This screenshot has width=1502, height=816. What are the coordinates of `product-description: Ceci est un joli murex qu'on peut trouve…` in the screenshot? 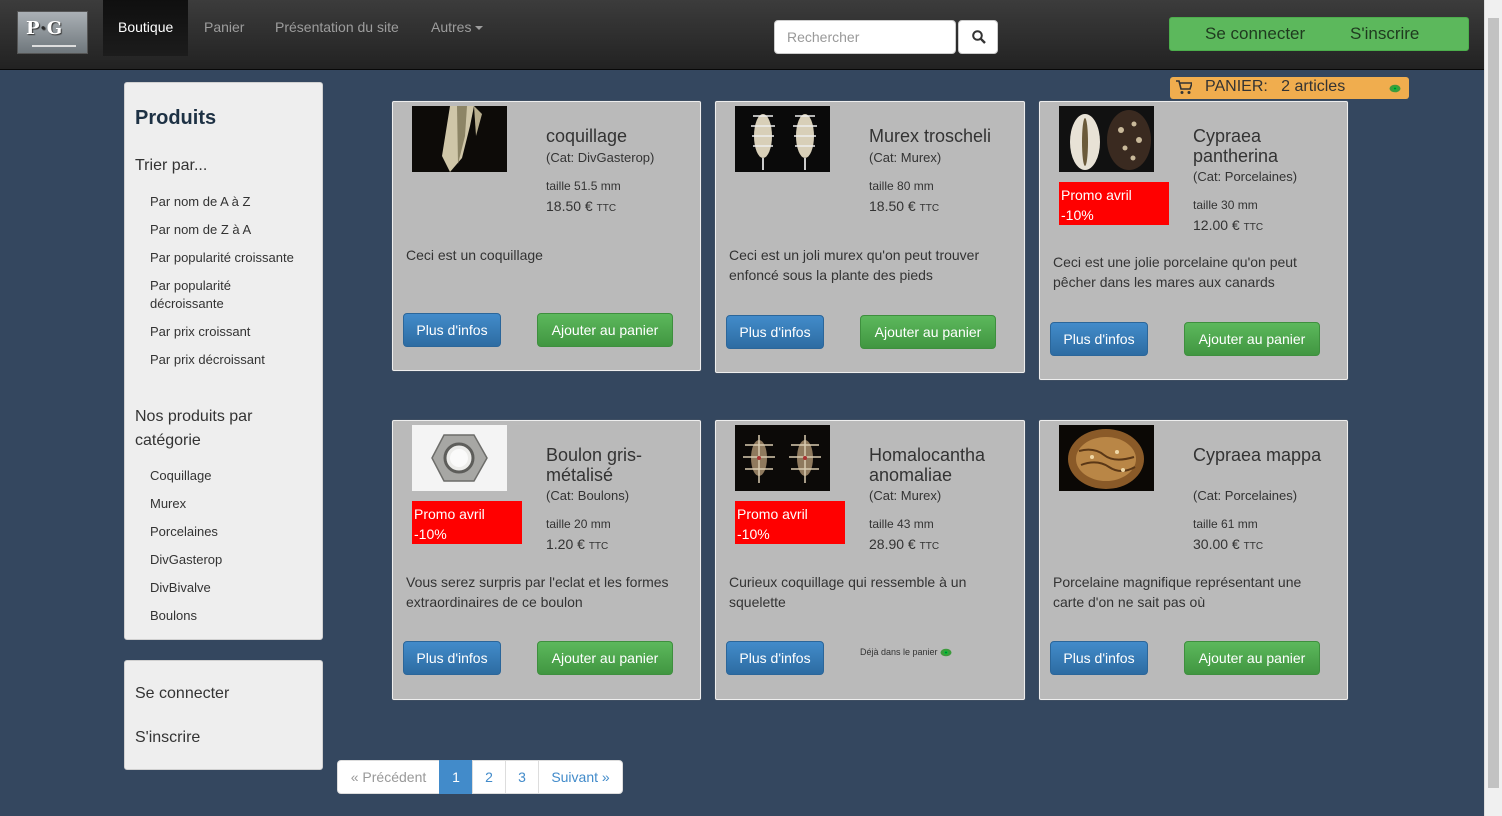 It's located at (854, 265).